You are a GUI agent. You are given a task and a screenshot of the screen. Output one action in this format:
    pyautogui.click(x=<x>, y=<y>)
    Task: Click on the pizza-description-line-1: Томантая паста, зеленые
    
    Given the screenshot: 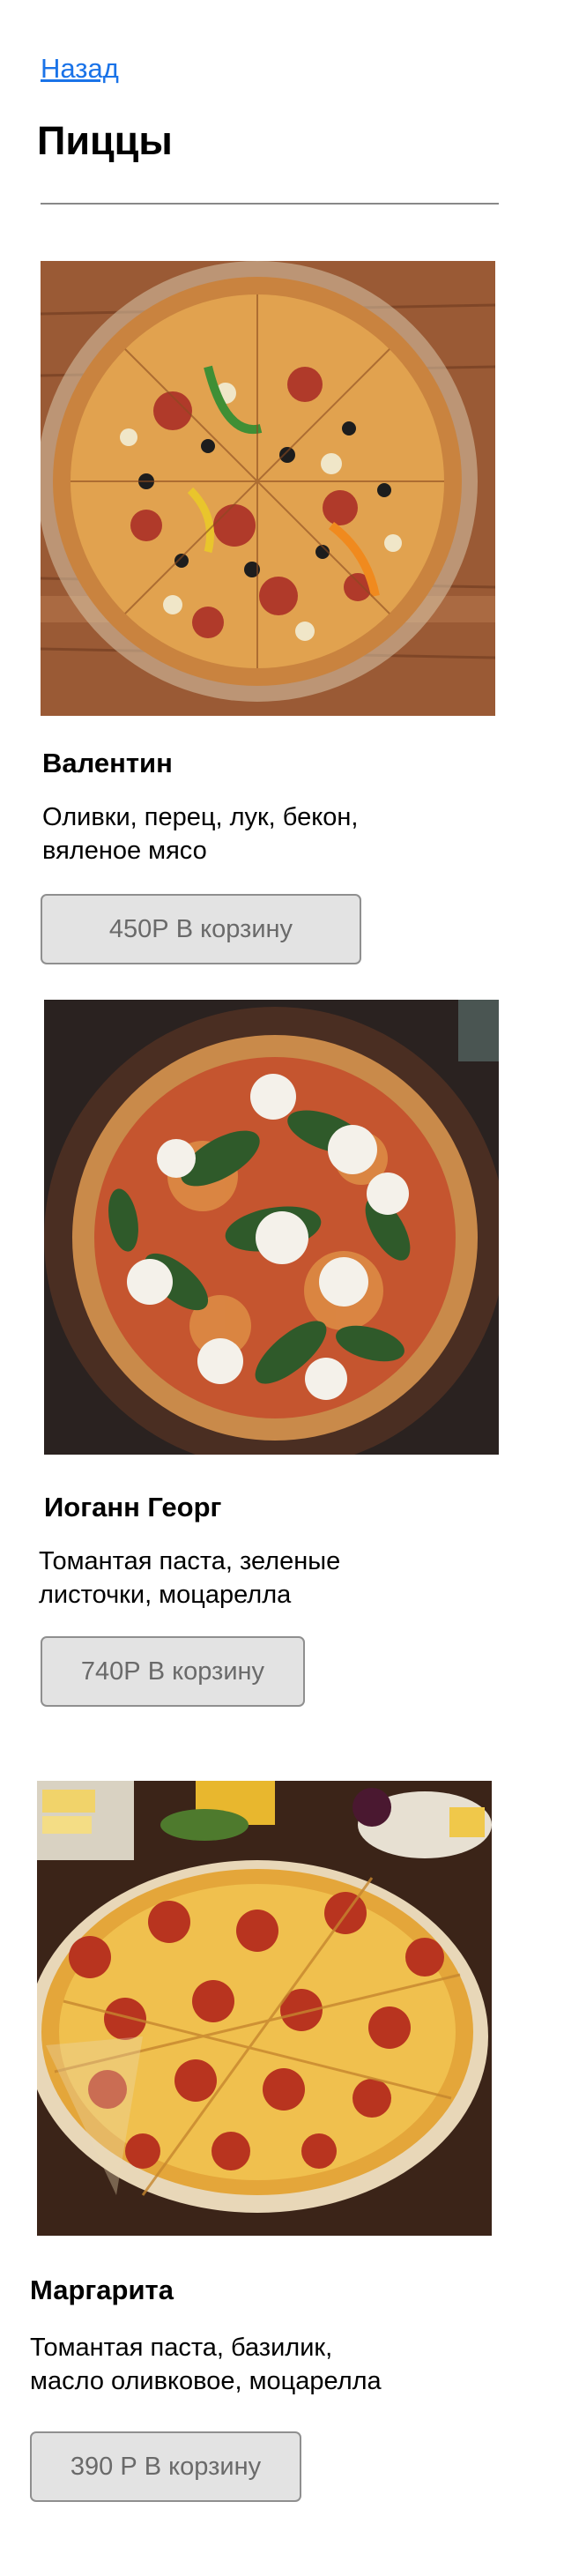 What is the action you would take?
    pyautogui.click(x=190, y=1561)
    